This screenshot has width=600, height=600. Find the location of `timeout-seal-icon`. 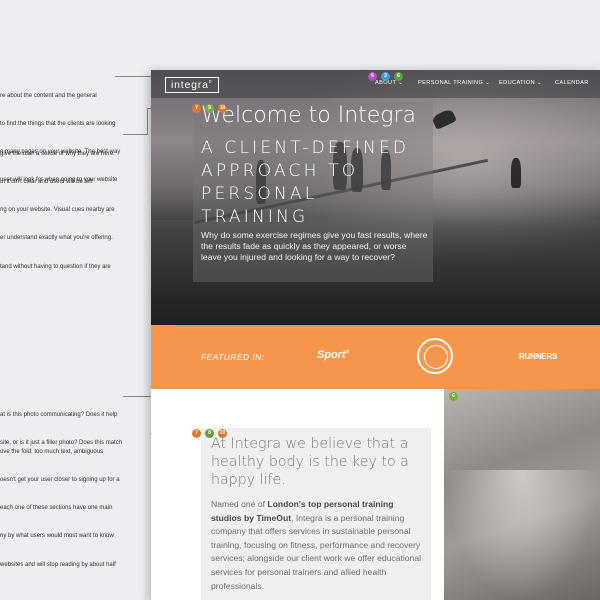

timeout-seal-icon is located at coordinates (435, 356).